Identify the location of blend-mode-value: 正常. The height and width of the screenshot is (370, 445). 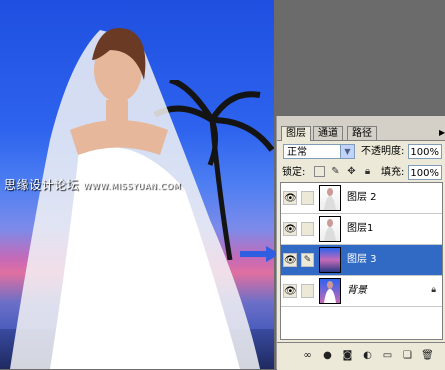
(297, 152).